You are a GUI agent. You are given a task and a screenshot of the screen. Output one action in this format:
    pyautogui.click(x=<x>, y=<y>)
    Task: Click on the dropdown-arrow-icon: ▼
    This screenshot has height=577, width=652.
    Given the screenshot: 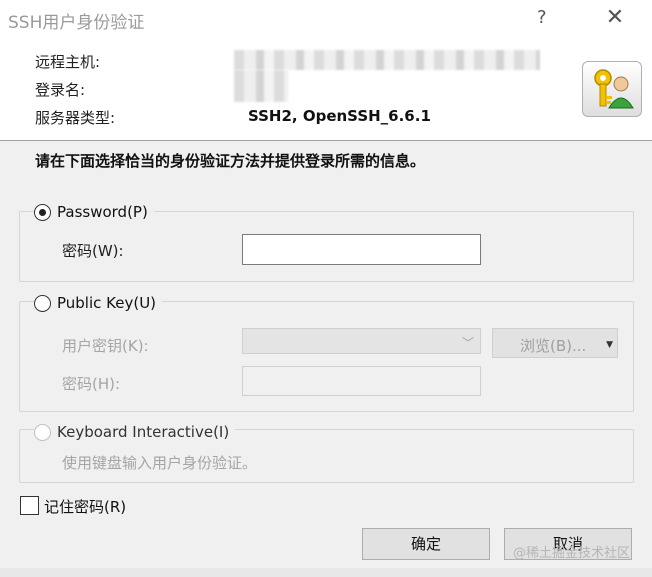 What is the action you would take?
    pyautogui.click(x=609, y=345)
    